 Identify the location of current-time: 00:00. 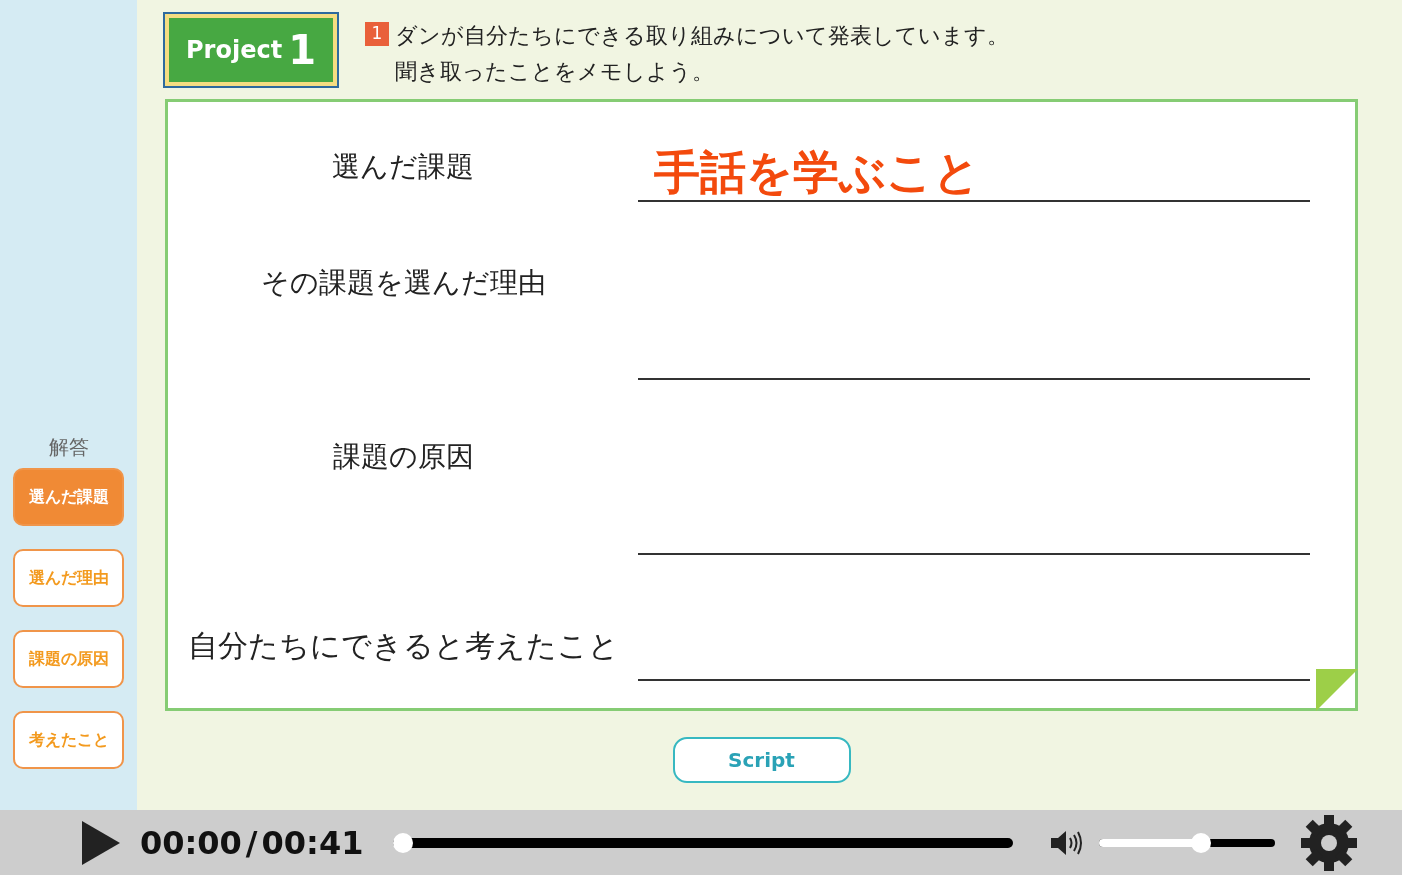
(191, 843).